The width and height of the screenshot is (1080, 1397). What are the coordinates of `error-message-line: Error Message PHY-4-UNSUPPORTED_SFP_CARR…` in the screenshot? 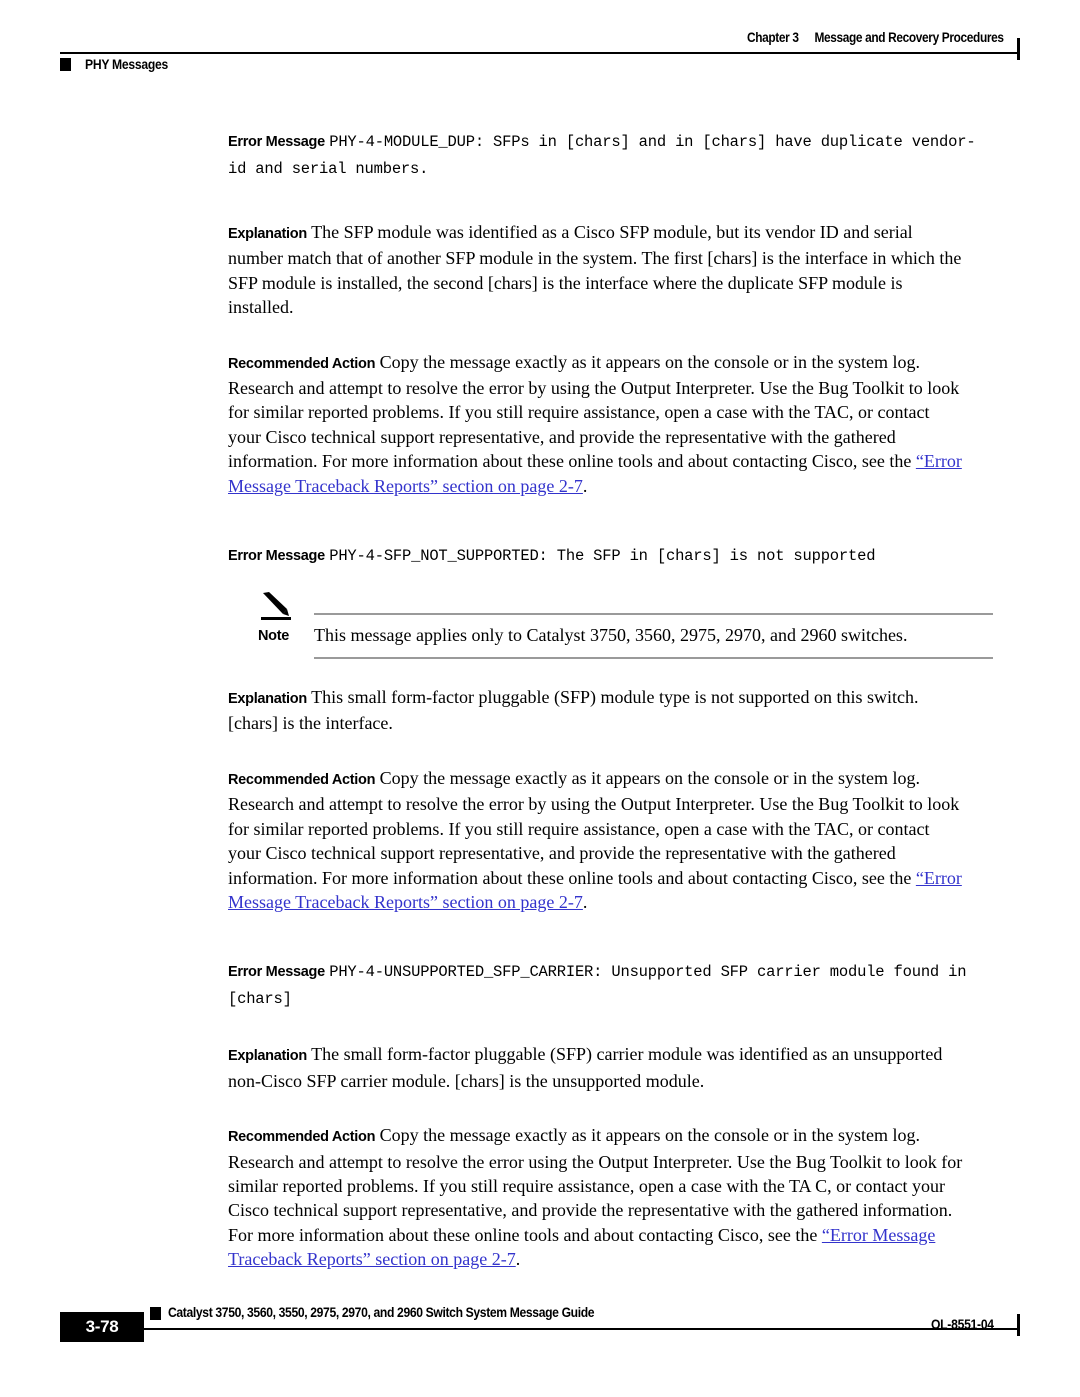 It's located at (610, 985).